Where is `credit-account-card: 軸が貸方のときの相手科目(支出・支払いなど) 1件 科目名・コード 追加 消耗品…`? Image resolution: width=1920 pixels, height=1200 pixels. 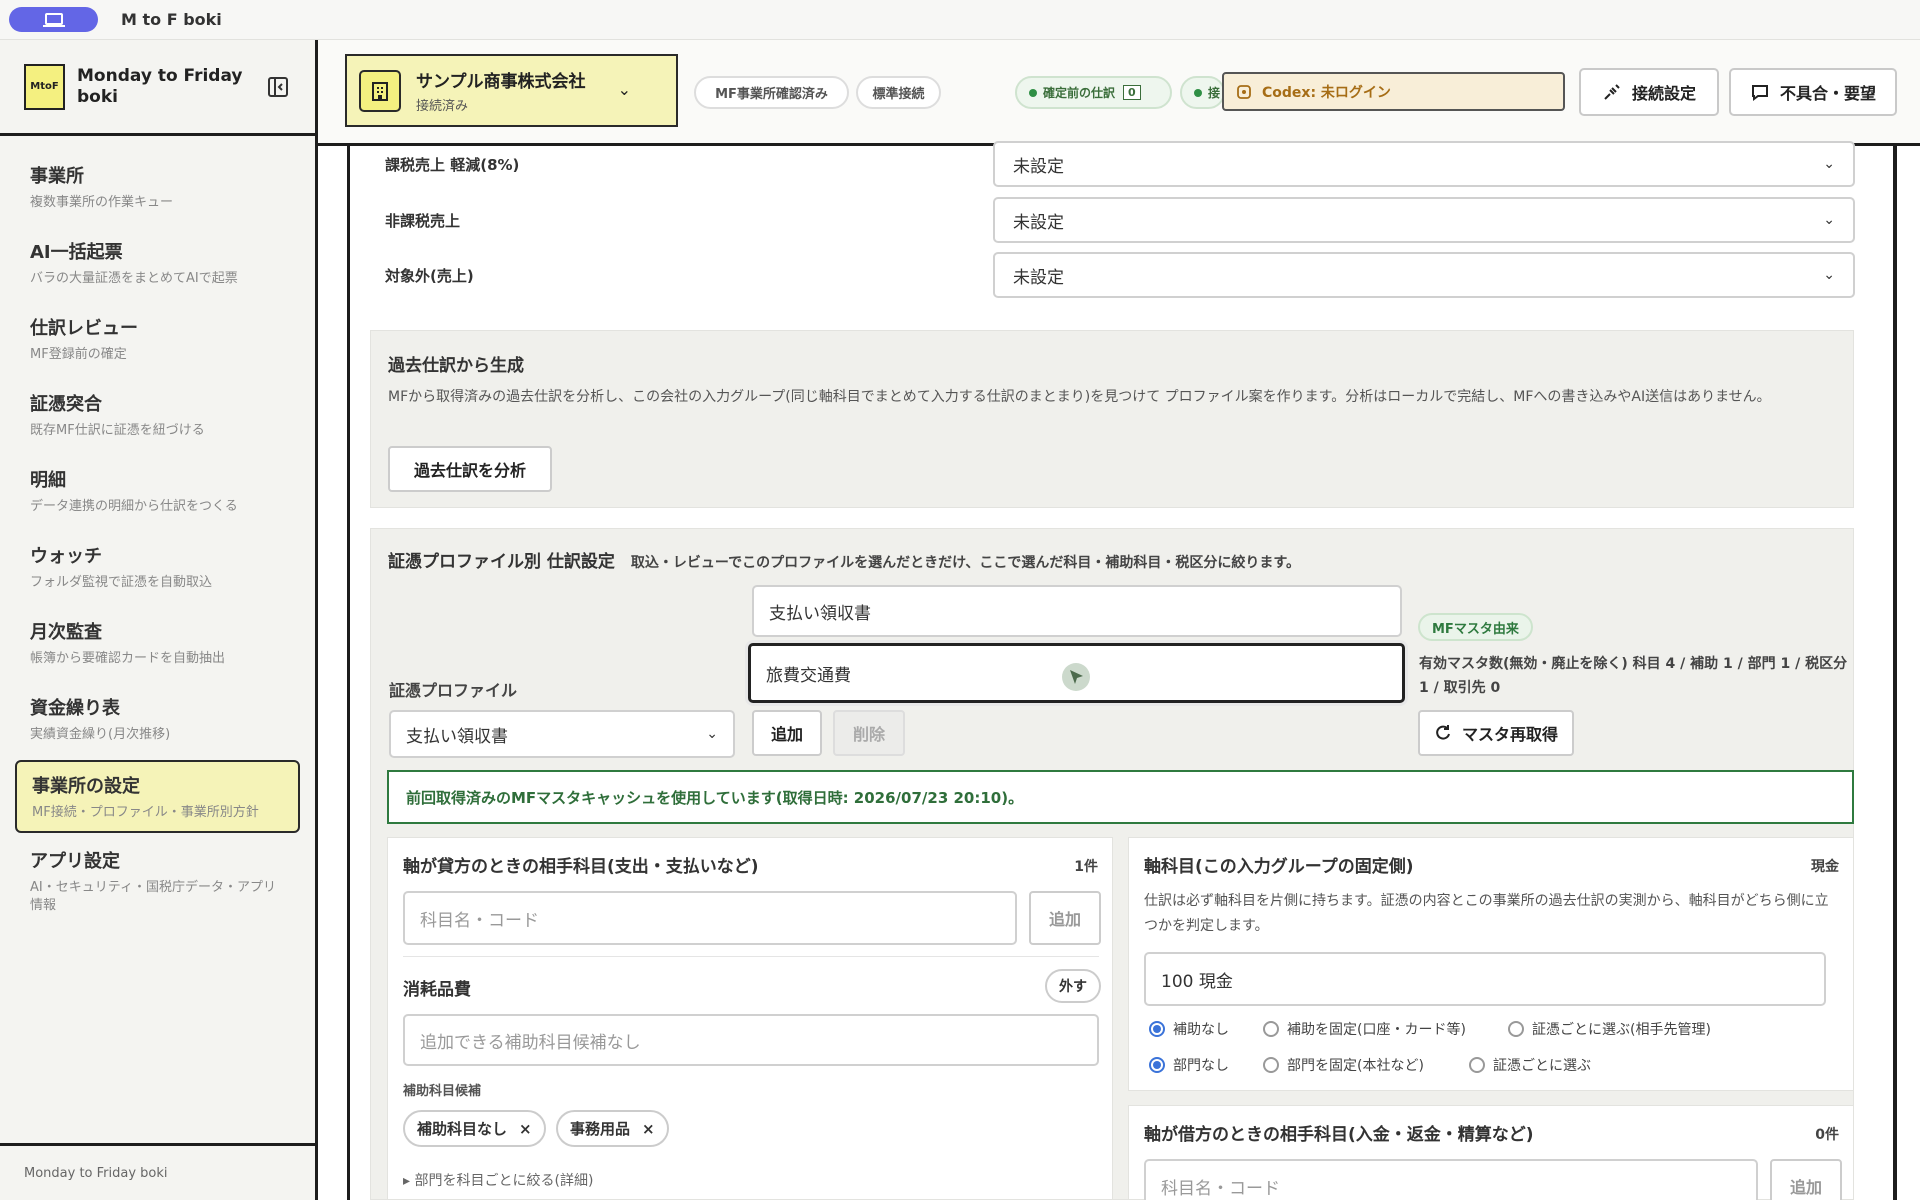 credit-account-card: 軸が貸方のときの相手科目(支出・支払いなど) 1件 科目名・コード 追加 消耗品… is located at coordinates (750, 1018).